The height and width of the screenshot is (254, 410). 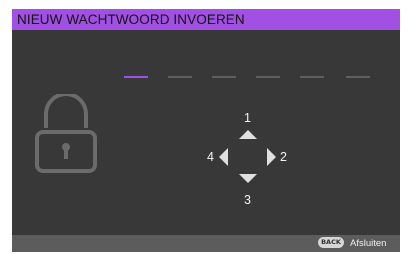 I want to click on triangle-left-icon, so click(x=223, y=157).